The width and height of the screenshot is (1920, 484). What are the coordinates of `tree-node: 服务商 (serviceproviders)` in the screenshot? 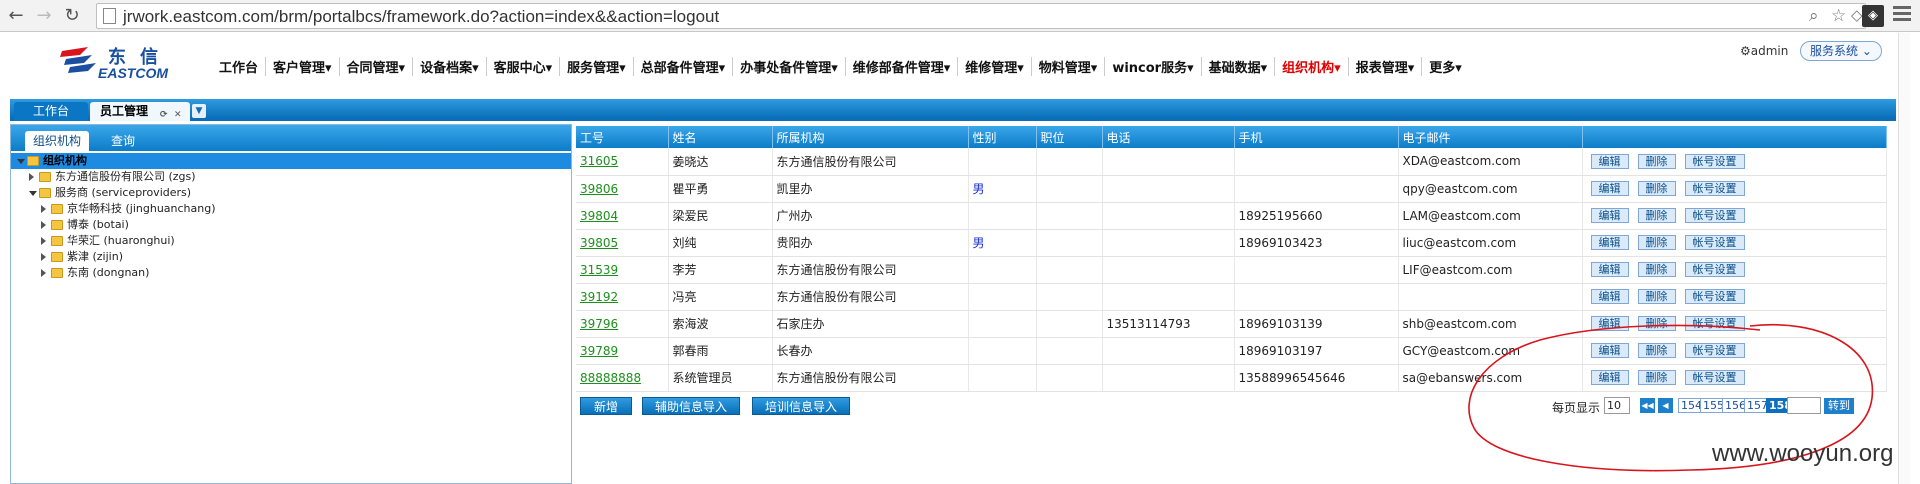 It's located at (291, 193).